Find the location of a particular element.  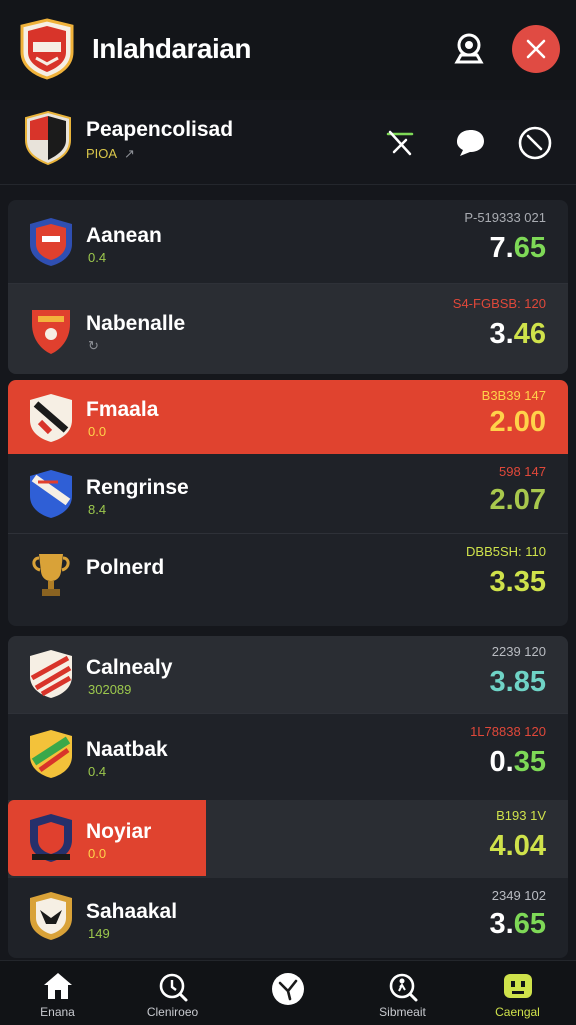

odd-code: S4-FGBSB: 120 is located at coordinates (499, 303).